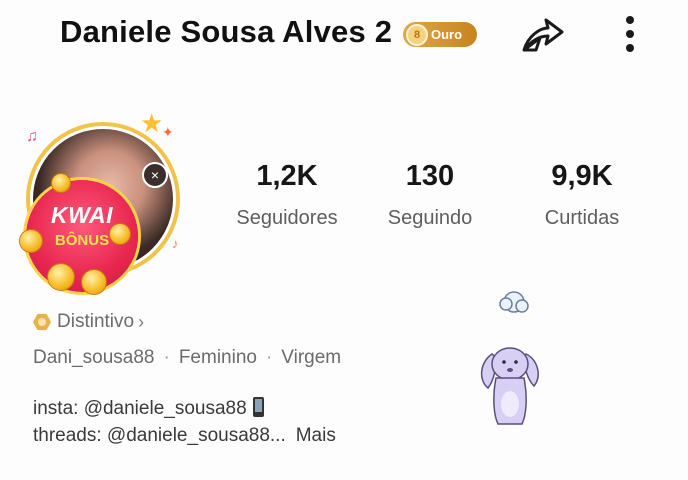  Describe the element at coordinates (582, 195) in the screenshot. I see `likes-stat: 9,9K Curtidas` at that location.